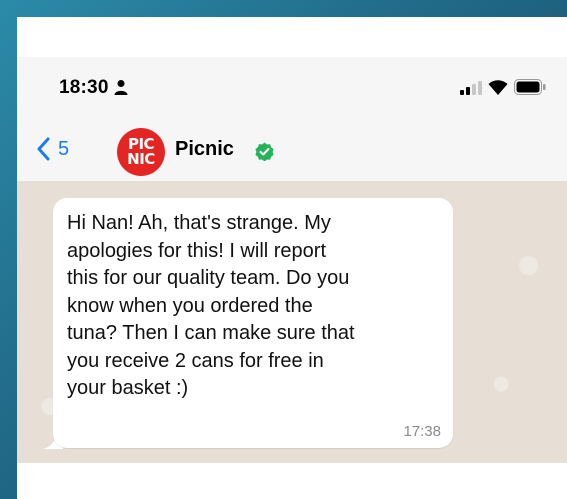 This screenshot has height=499, width=567. I want to click on status-time: 18:30, so click(84, 87).